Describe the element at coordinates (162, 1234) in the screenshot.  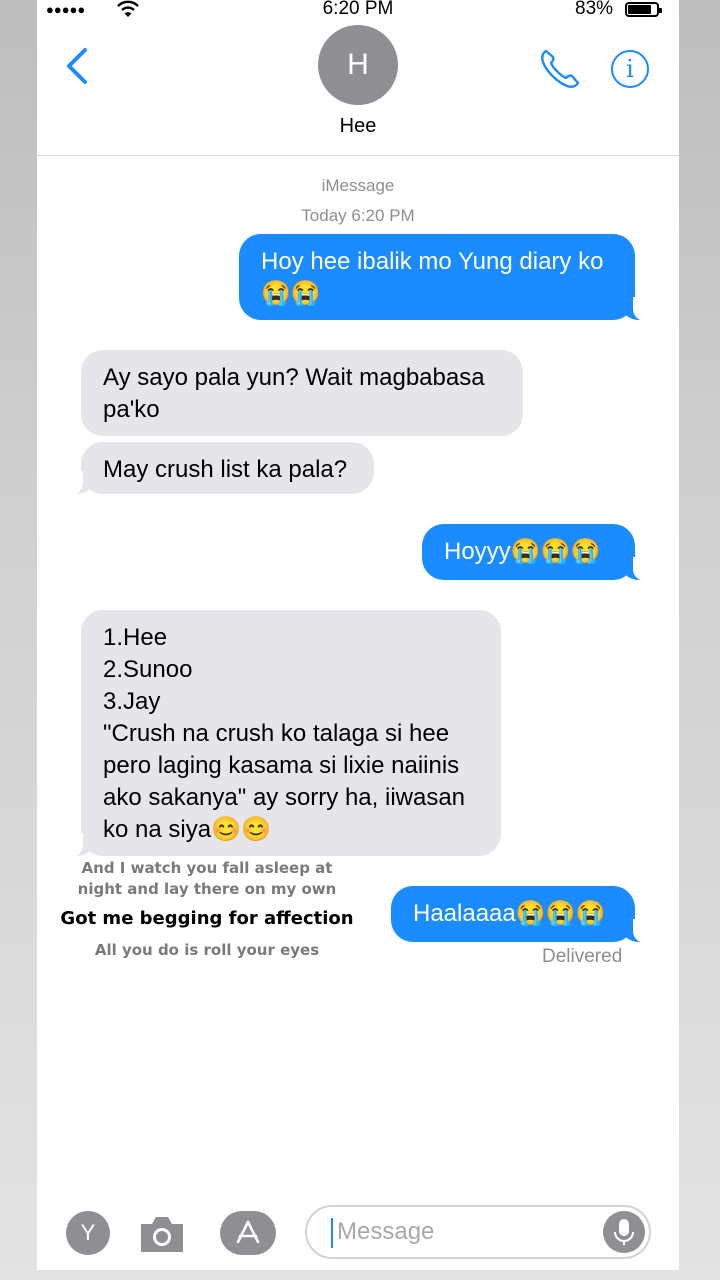
I see `camera-icon` at that location.